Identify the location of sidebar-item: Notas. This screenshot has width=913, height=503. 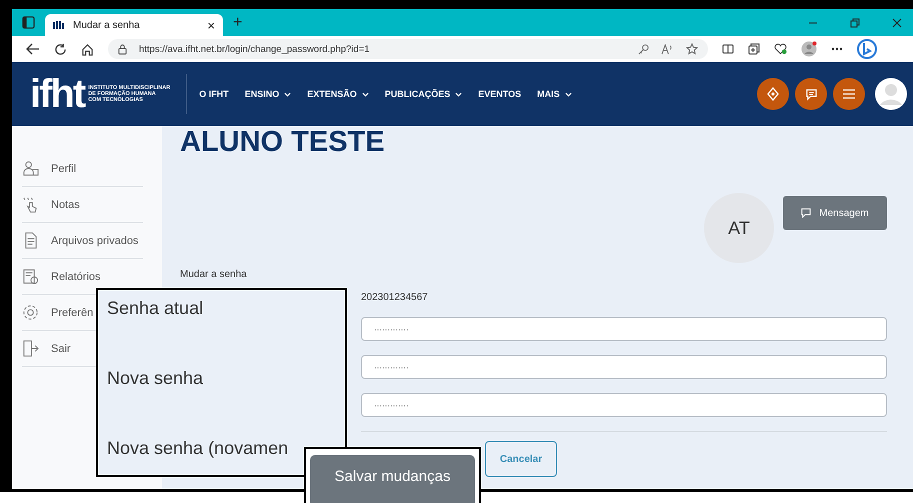
(51, 204).